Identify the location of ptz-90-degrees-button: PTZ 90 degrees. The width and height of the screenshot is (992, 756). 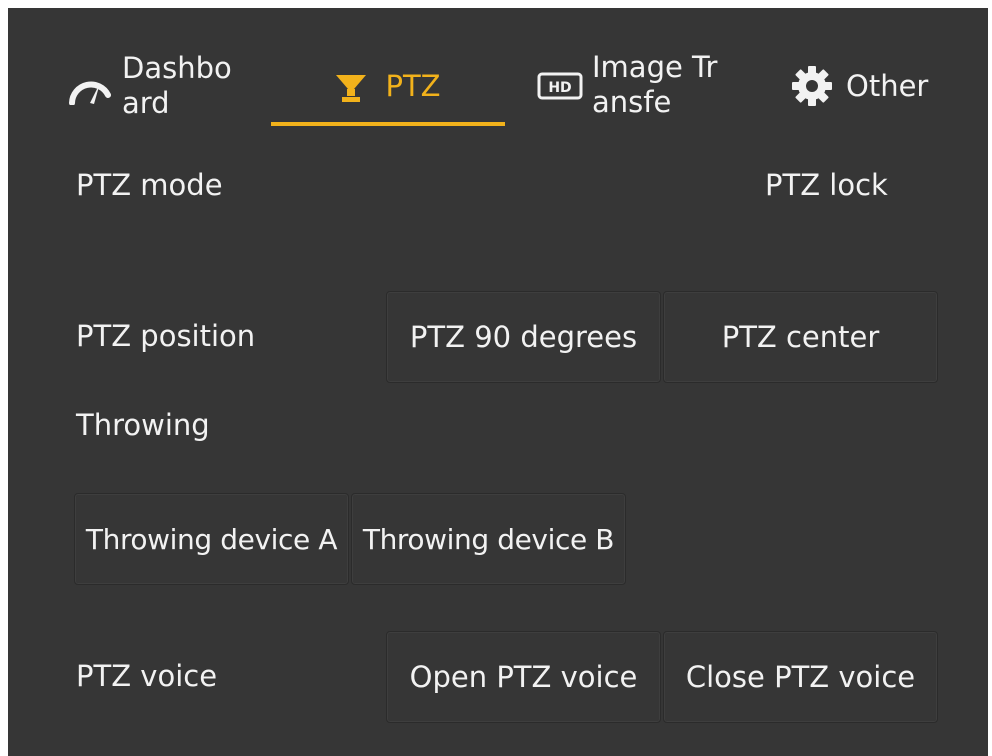
(523, 337).